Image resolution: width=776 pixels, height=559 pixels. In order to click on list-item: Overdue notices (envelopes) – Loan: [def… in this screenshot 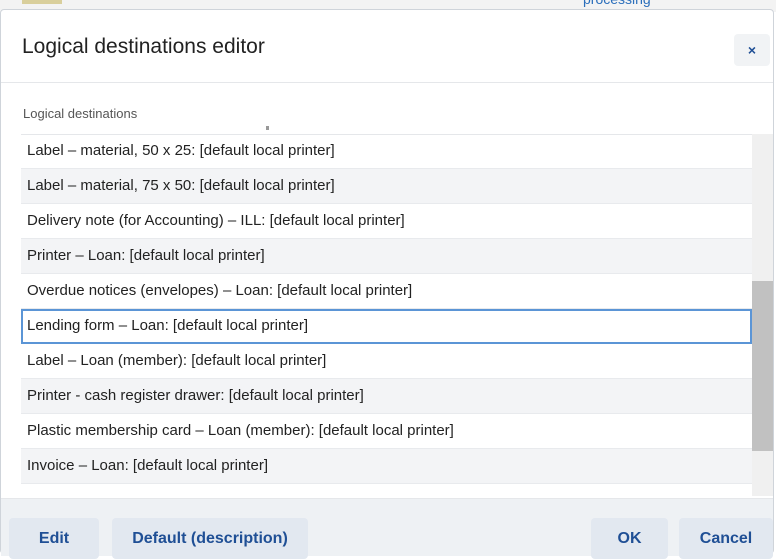, I will do `click(386, 291)`.